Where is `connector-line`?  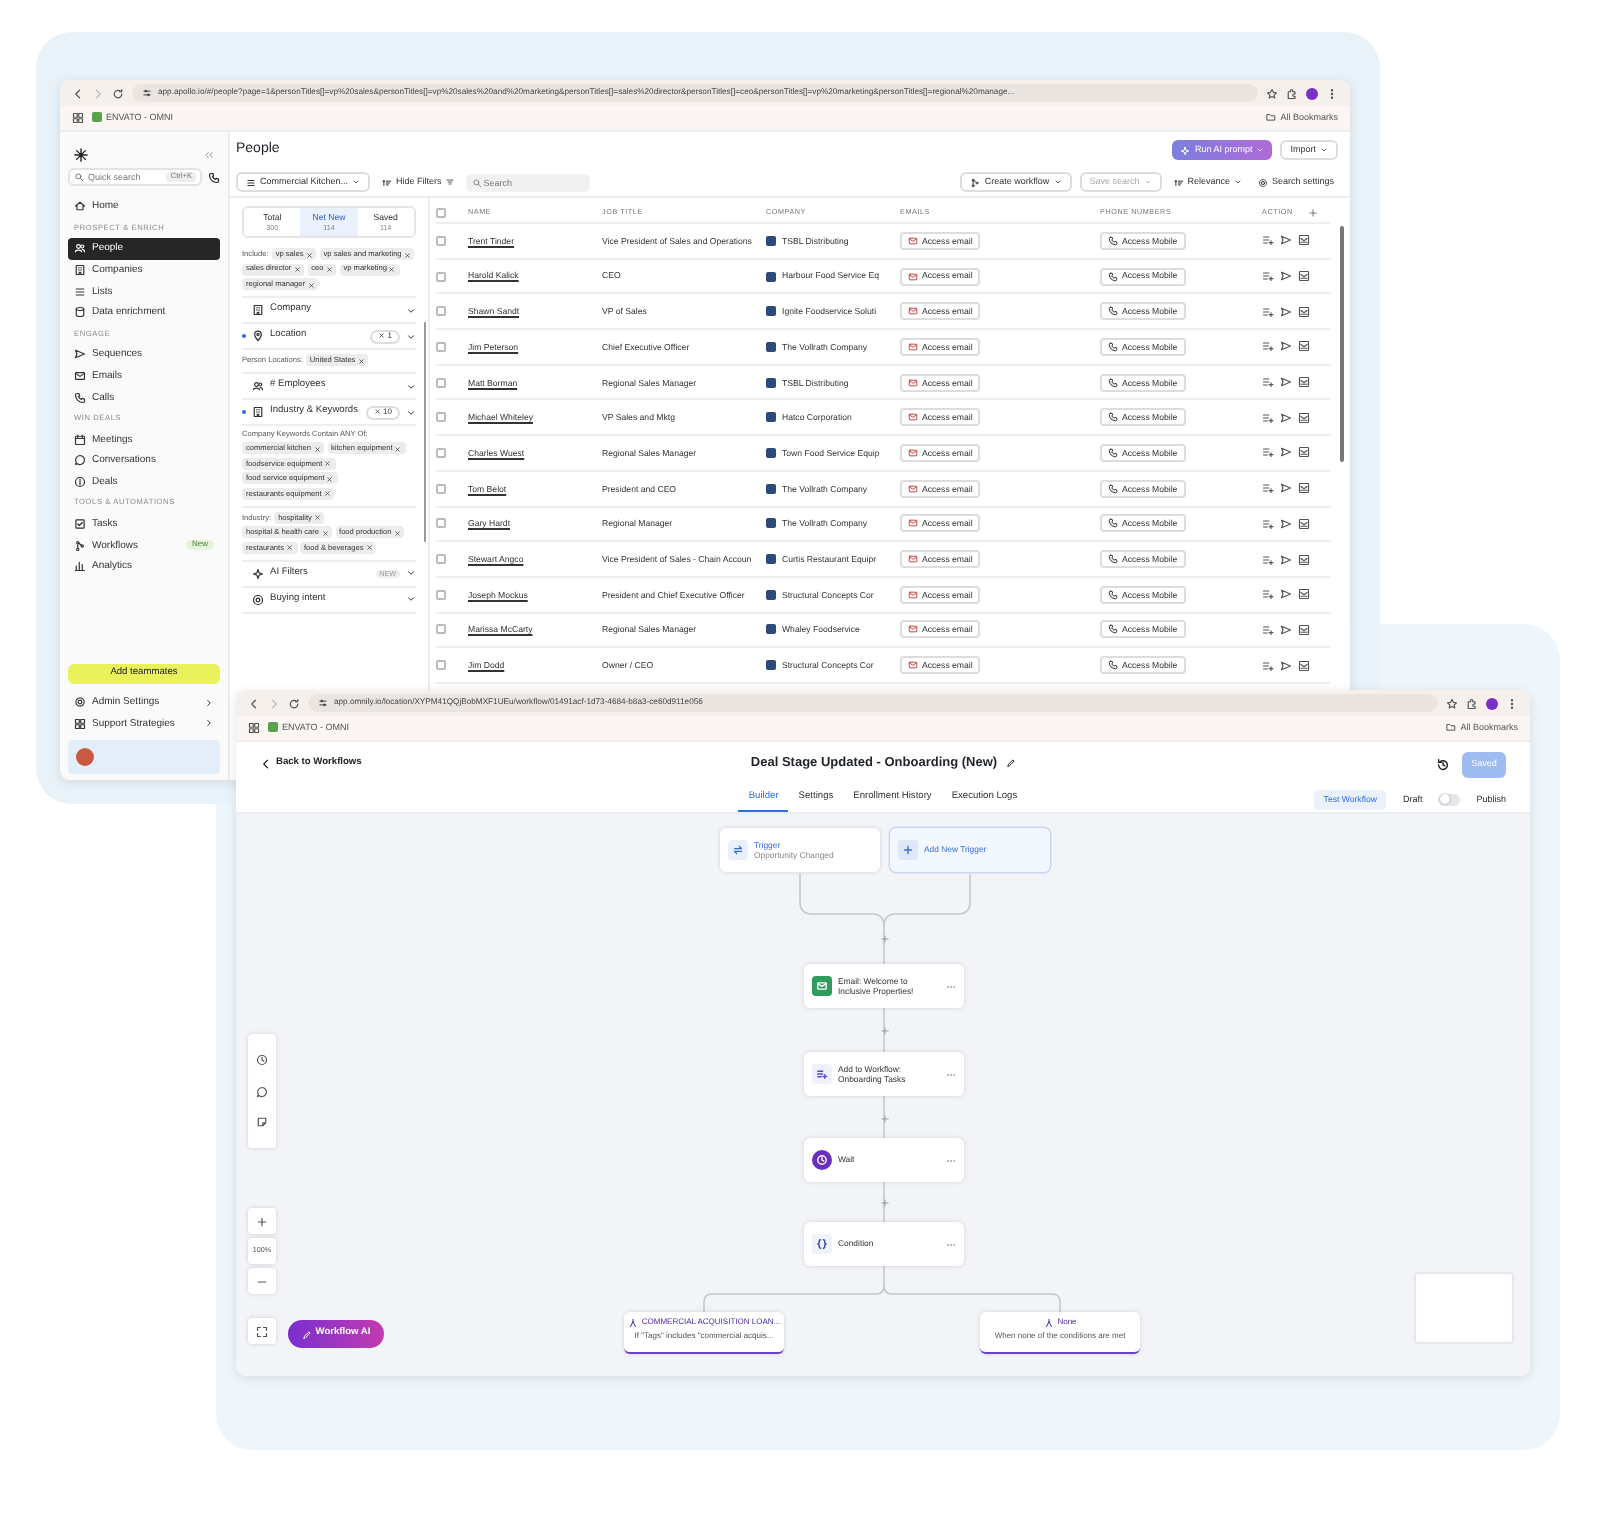 connector-line is located at coordinates (884, 1117).